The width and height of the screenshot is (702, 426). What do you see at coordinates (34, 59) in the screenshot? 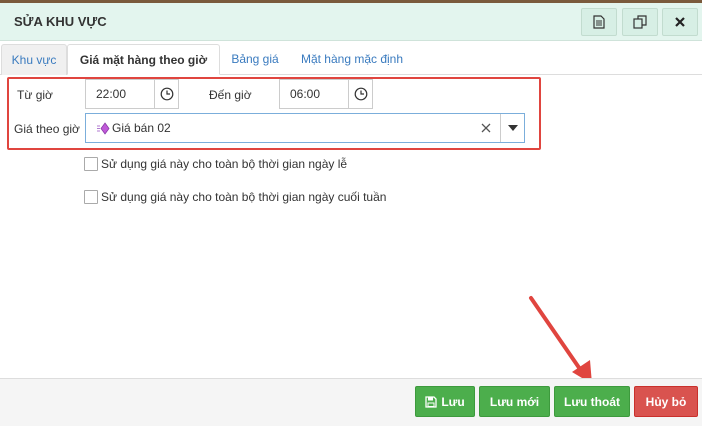
I see `tab-khu-vuc: Khu vực` at bounding box center [34, 59].